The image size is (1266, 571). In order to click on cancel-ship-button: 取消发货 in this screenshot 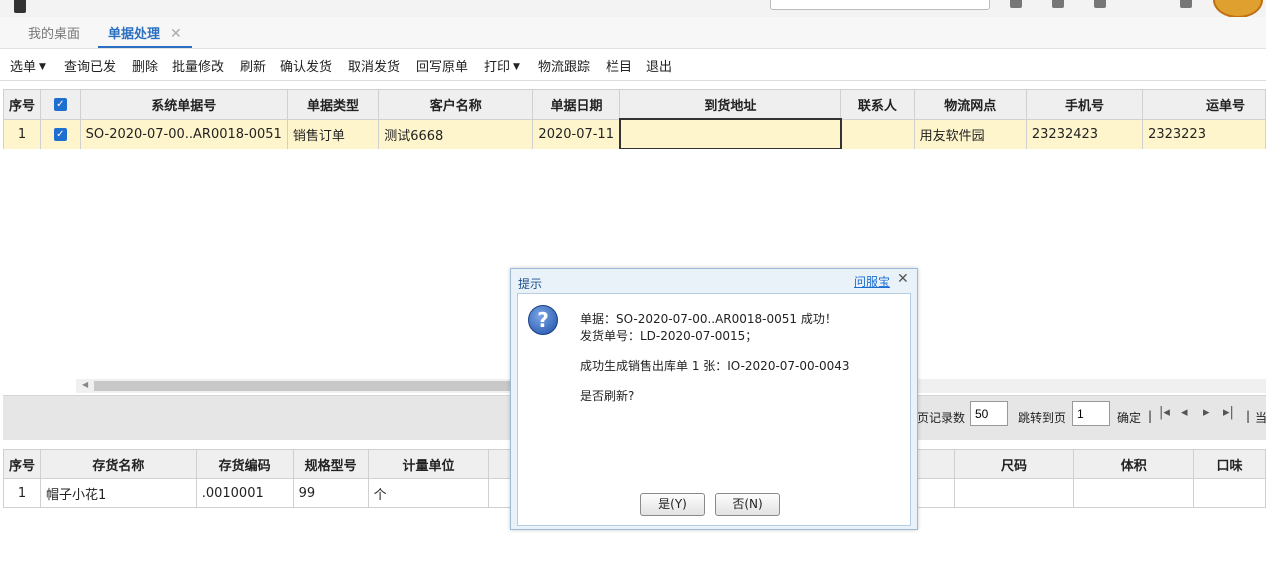, I will do `click(374, 65)`.